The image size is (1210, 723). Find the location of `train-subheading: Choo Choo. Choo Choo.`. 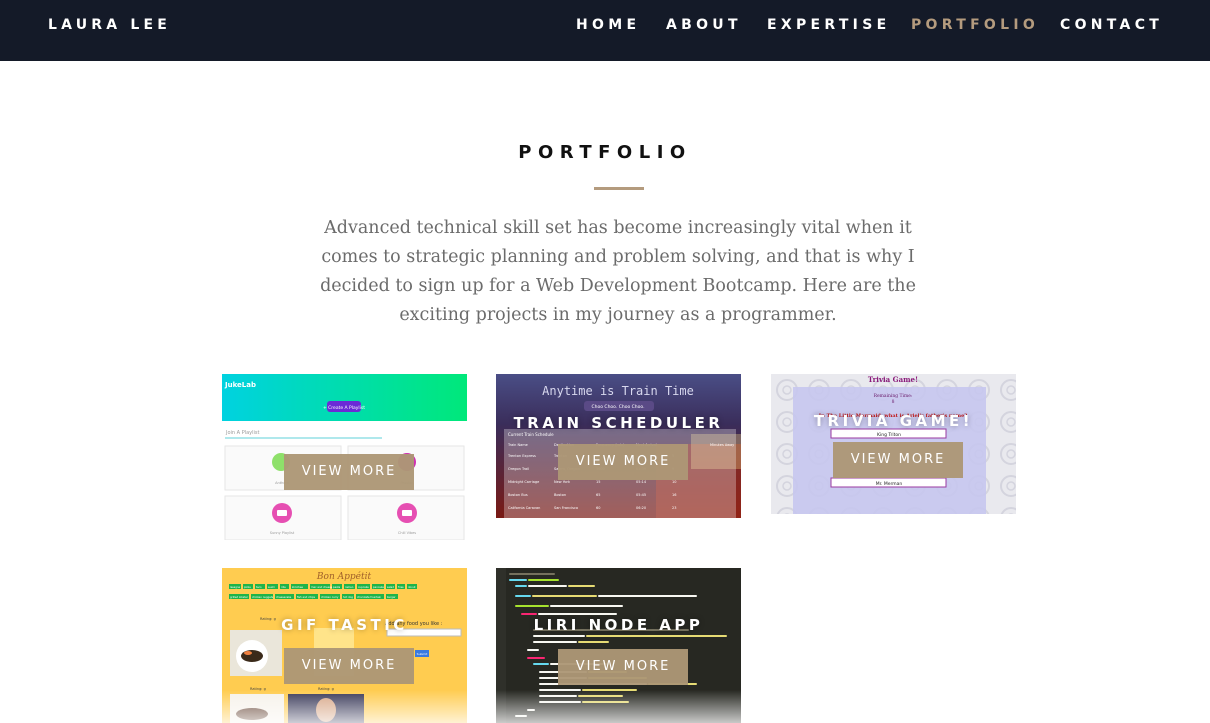

train-subheading: Choo Choo. Choo Choo. is located at coordinates (618, 407).